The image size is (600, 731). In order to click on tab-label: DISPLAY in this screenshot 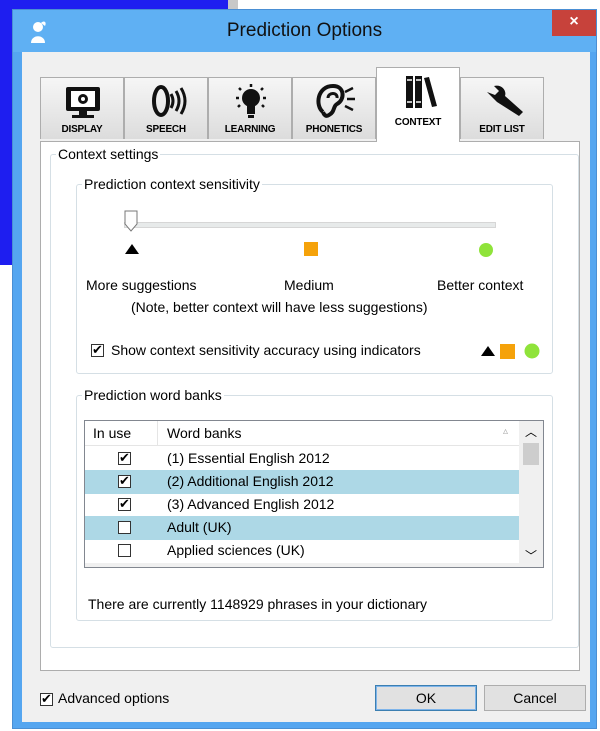, I will do `click(82, 129)`.